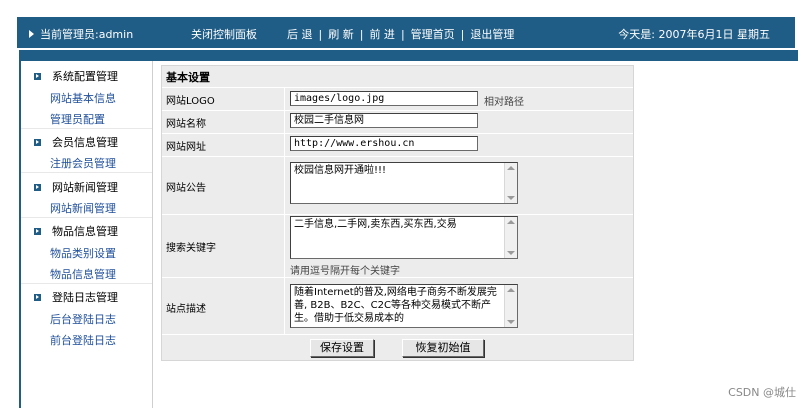 The height and width of the screenshot is (408, 804). I want to click on keywords-hint: 请用逗号隔开每个关键字, so click(345, 271).